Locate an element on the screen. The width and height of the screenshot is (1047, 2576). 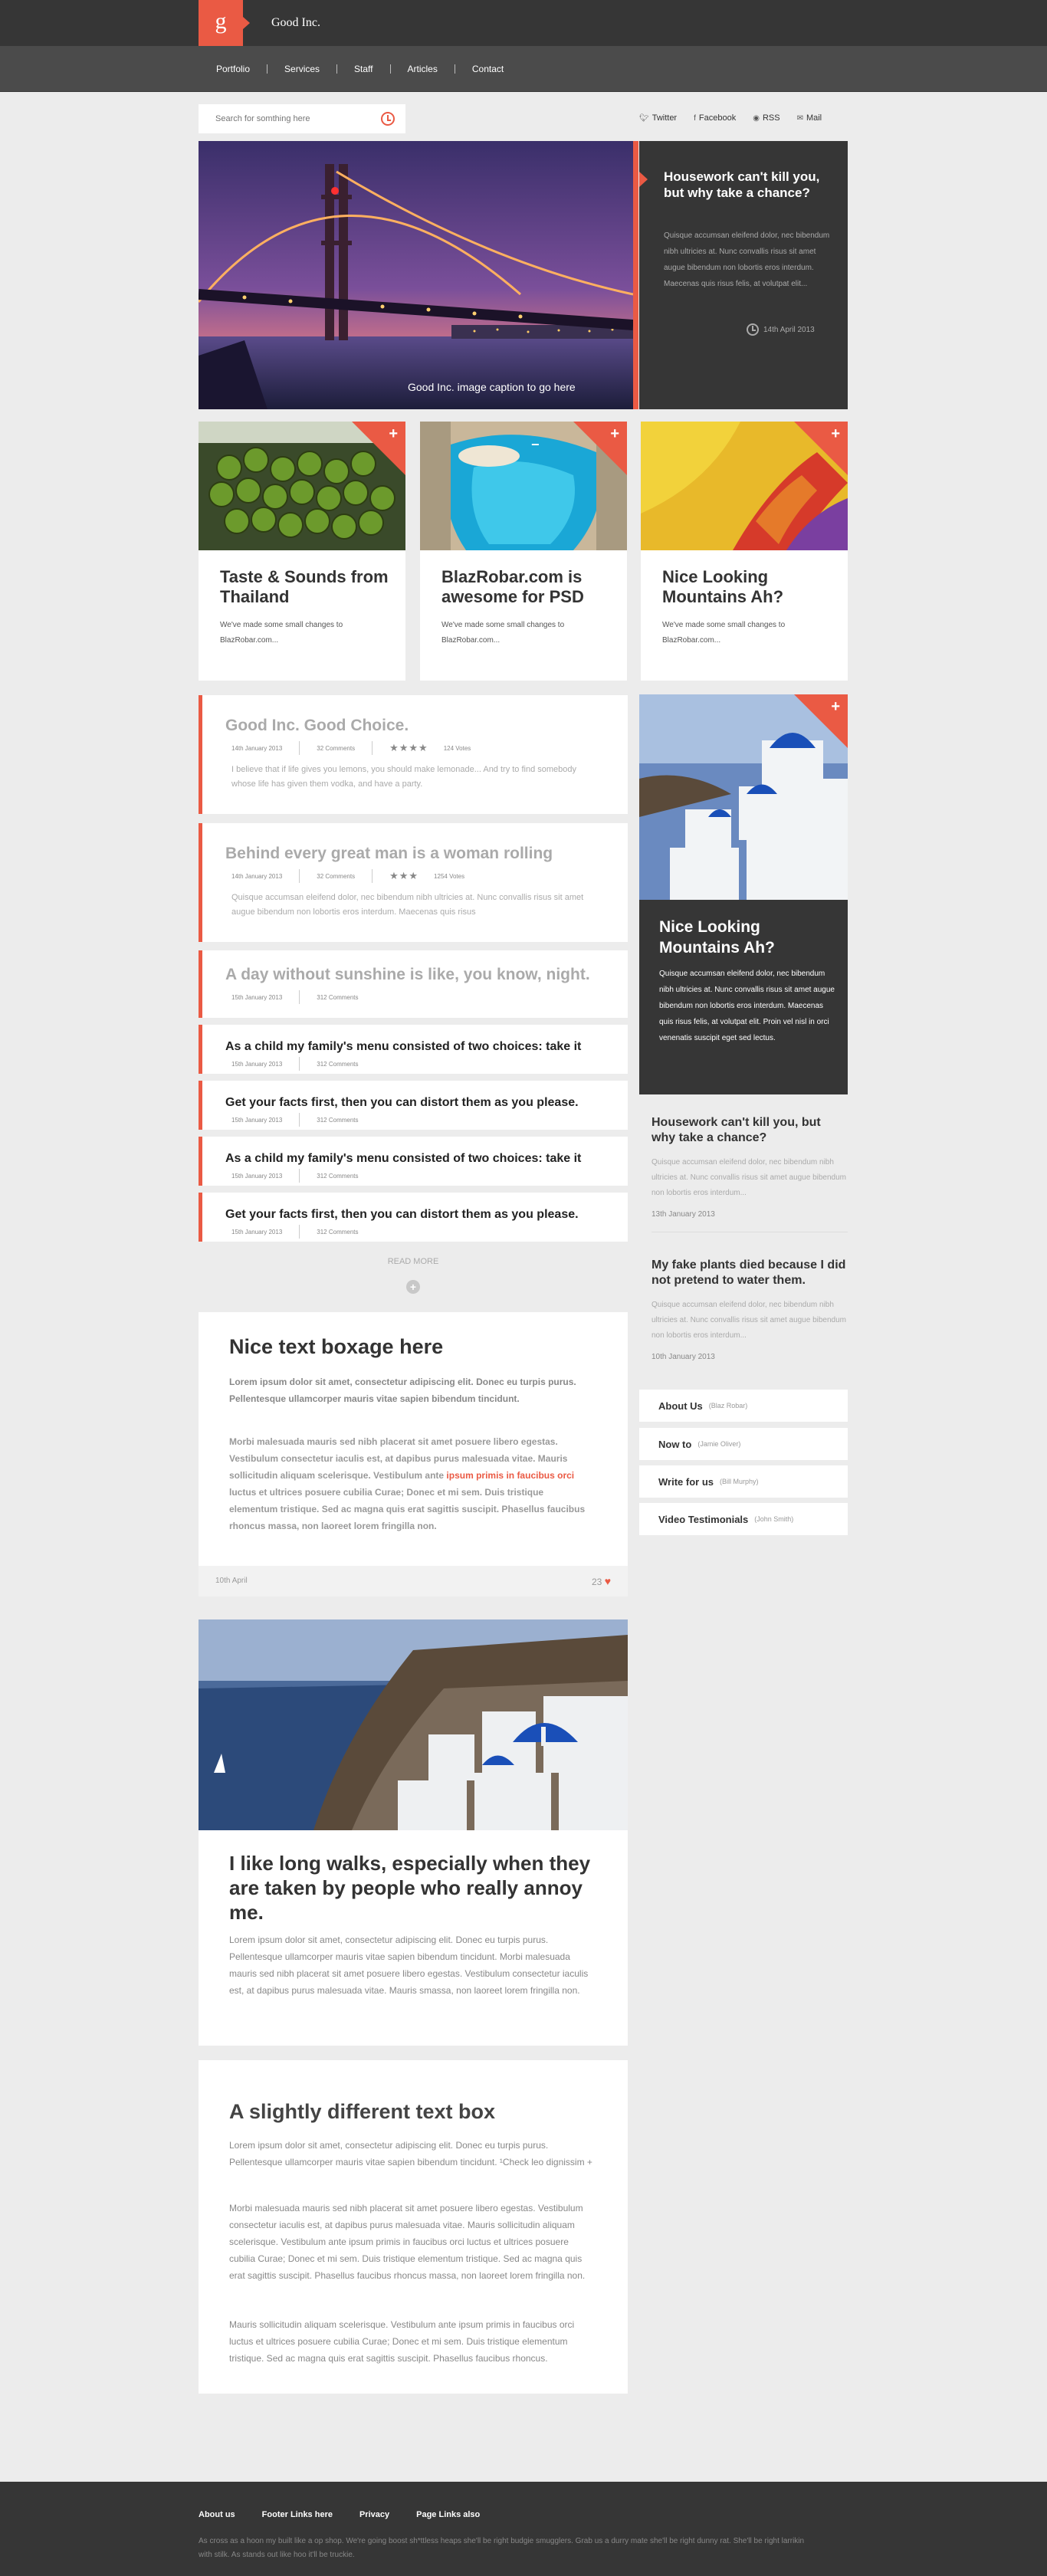
search-input is located at coordinates (287, 118).